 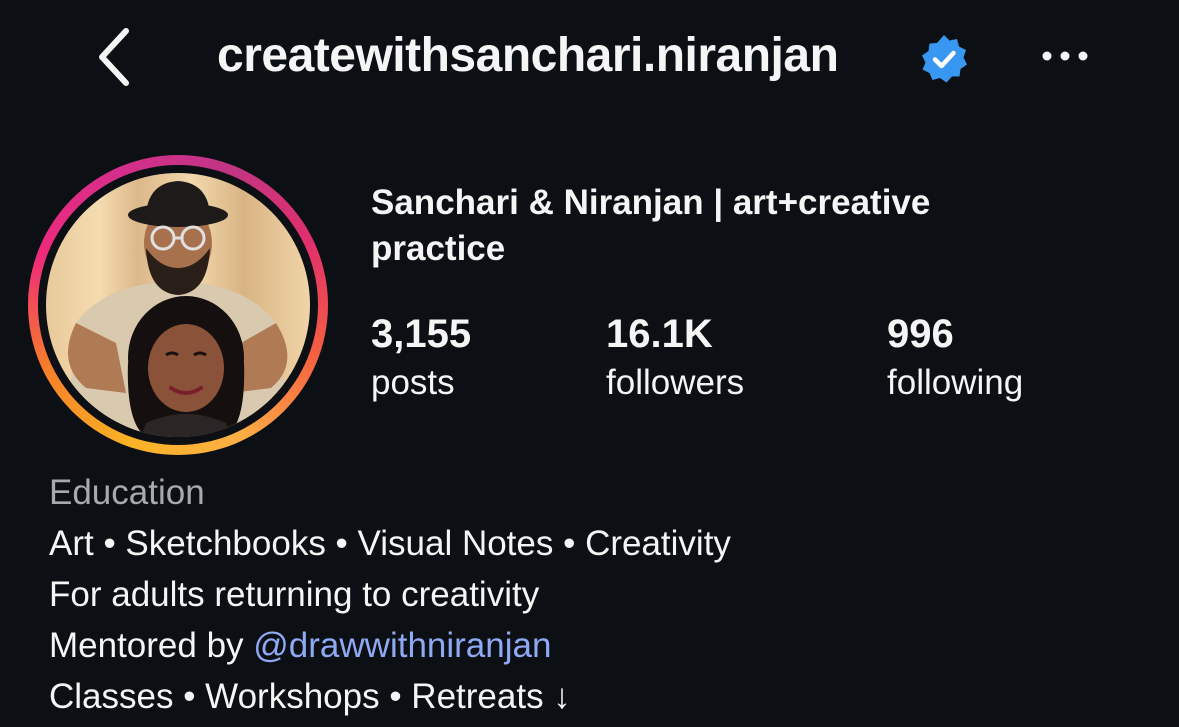 I want to click on verified-badge-icon, so click(x=944, y=59).